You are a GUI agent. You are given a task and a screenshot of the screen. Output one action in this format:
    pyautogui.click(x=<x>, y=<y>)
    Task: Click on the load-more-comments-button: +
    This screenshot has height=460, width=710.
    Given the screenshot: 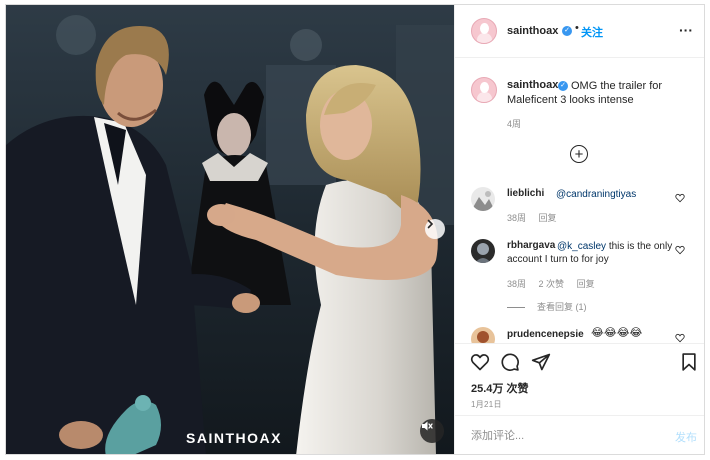 What is the action you would take?
    pyautogui.click(x=579, y=154)
    